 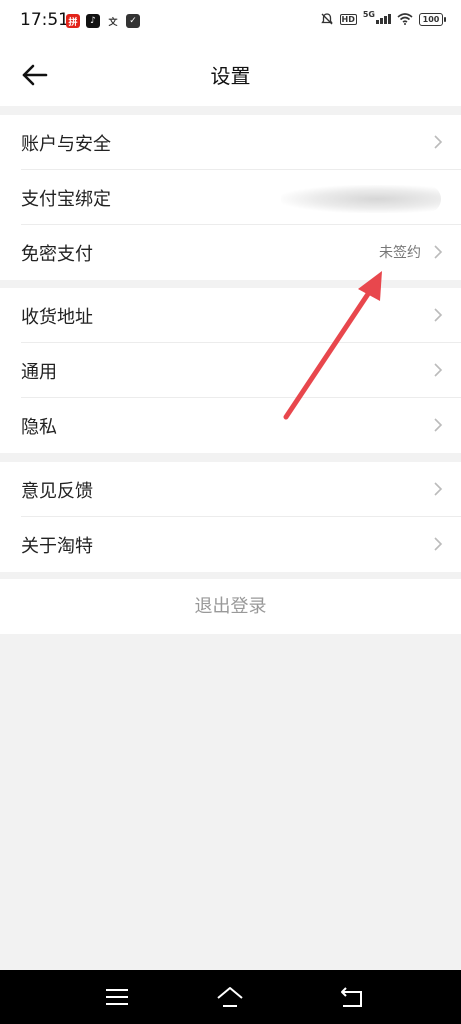 I want to click on status-app-icons: 拼 ♪ 文 ✓, so click(x=103, y=21).